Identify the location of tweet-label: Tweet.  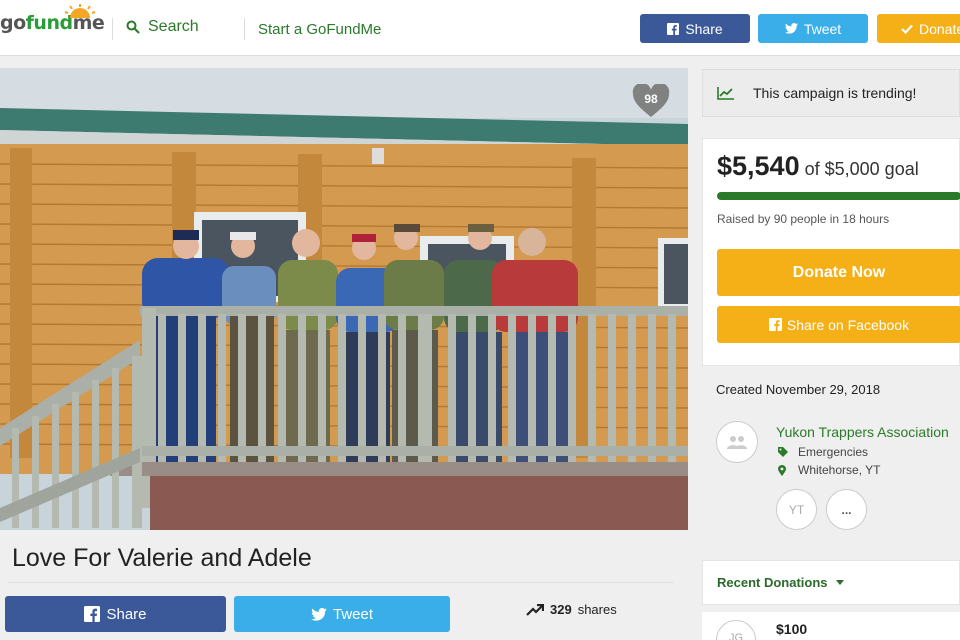
(353, 614).